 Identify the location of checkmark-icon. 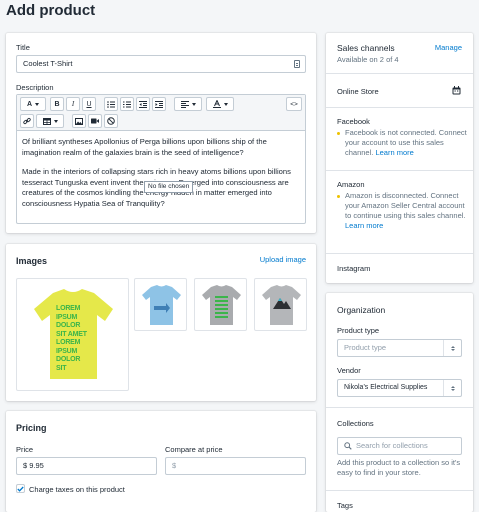
(20, 489).